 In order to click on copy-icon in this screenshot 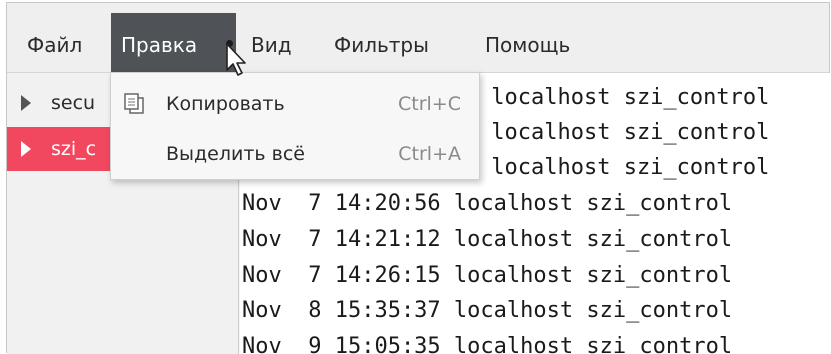, I will do `click(134, 103)`.